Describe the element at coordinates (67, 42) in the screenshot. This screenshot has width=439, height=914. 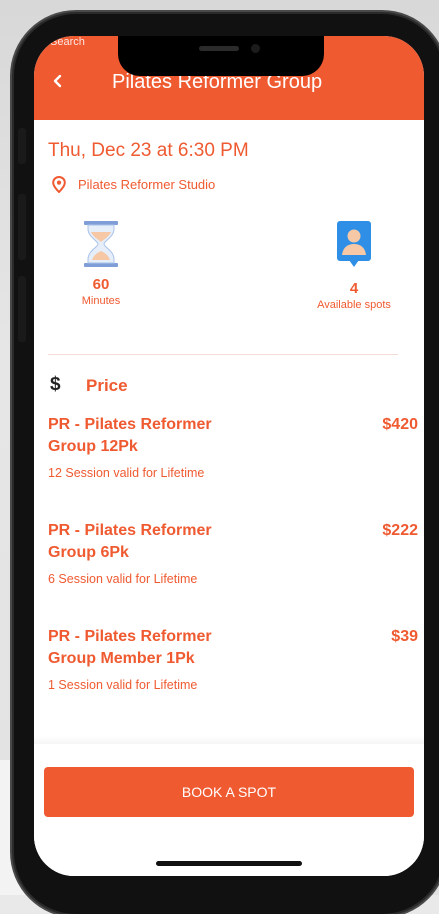
I see `status-back-to-app: Search` at that location.